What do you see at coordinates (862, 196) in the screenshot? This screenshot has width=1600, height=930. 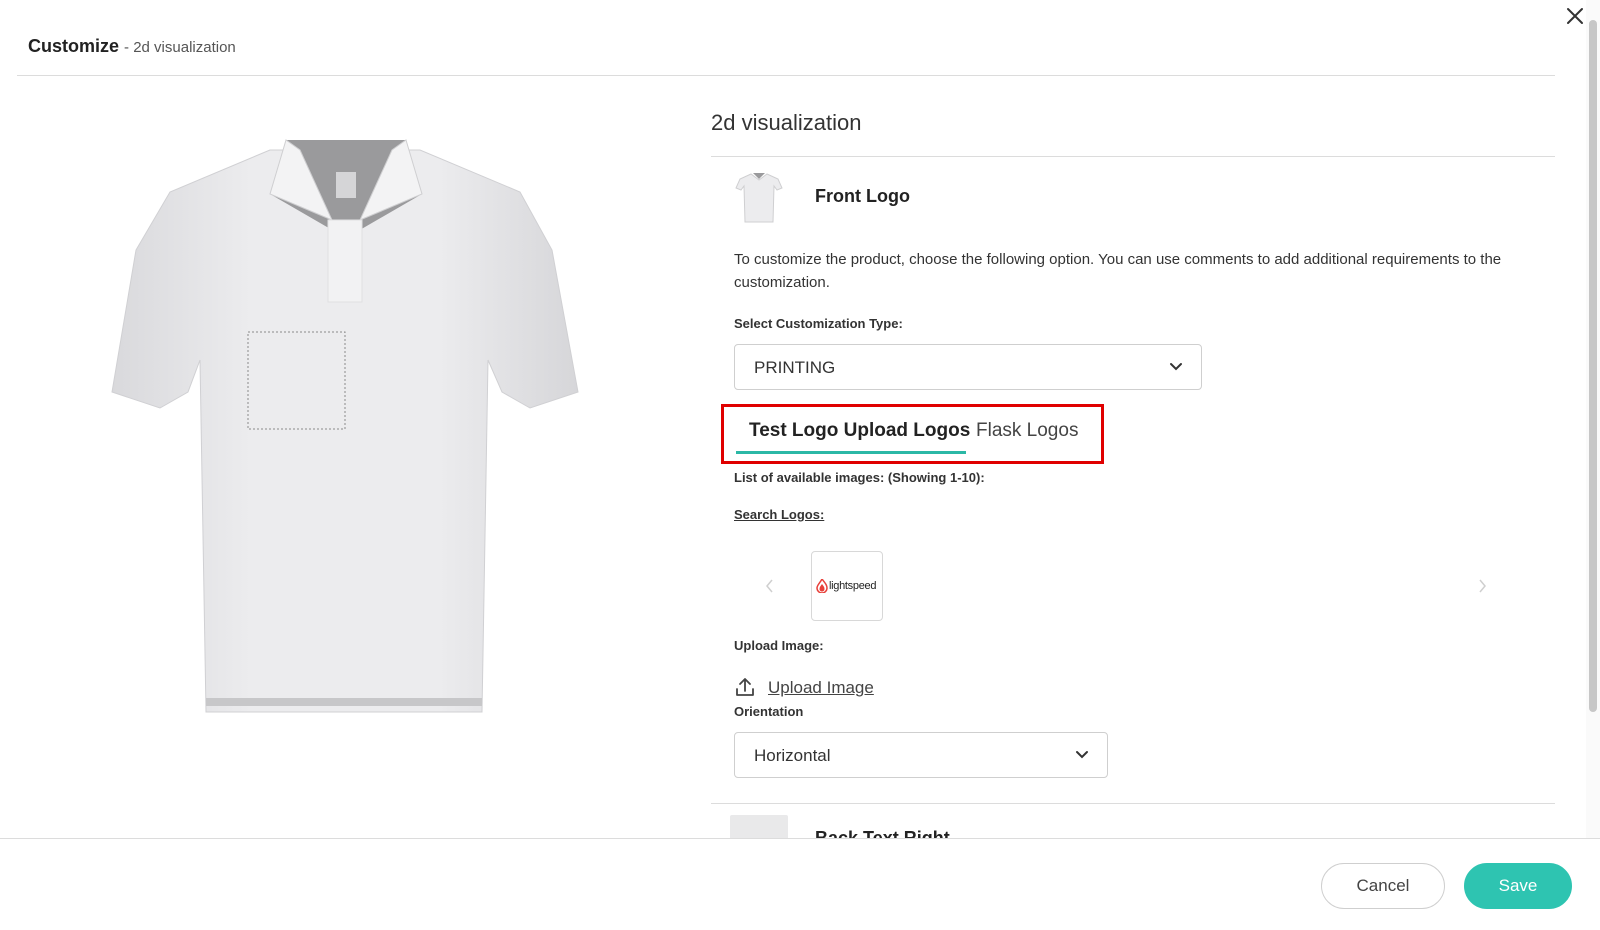 I see `front-logo-title: Front Logo` at bounding box center [862, 196].